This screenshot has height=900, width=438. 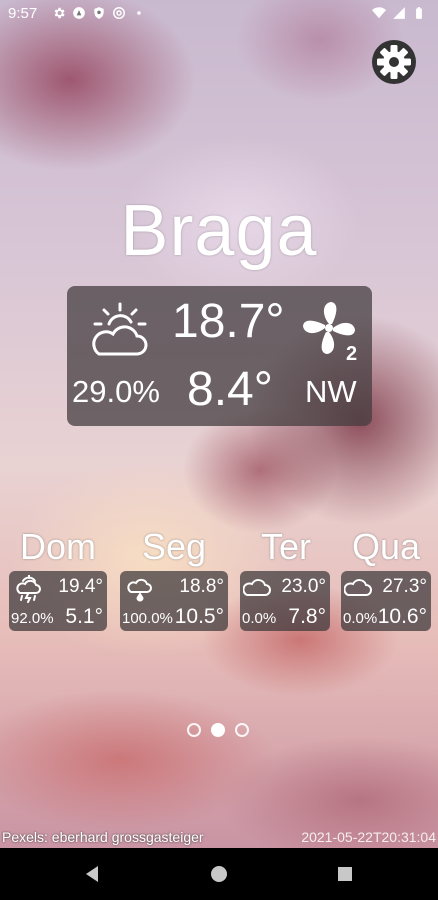 What do you see at coordinates (84, 616) in the screenshot?
I see `forecast-temp-min: 5.1°` at bounding box center [84, 616].